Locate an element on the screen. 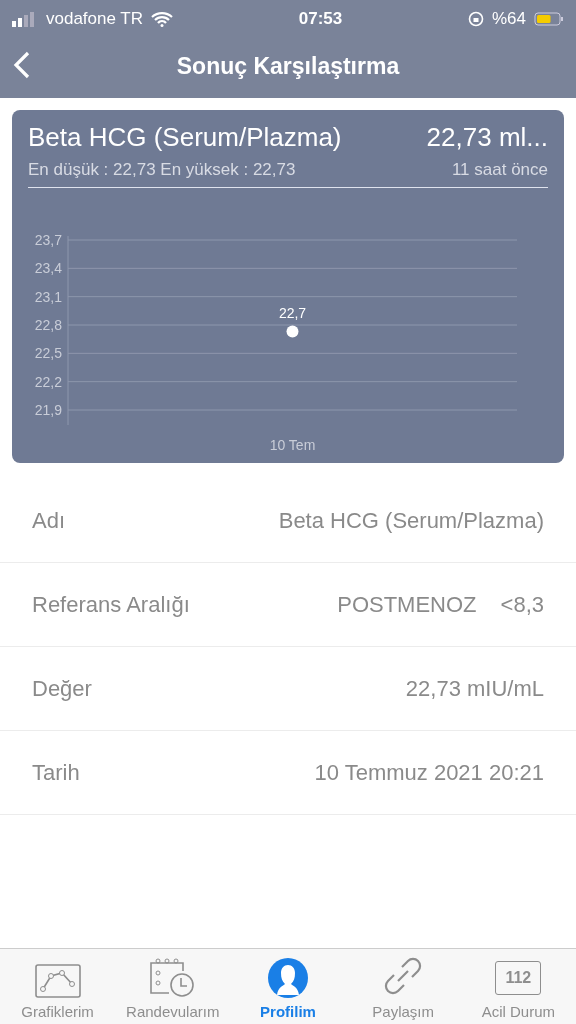  data-label: 22,7 is located at coordinates (292, 312).